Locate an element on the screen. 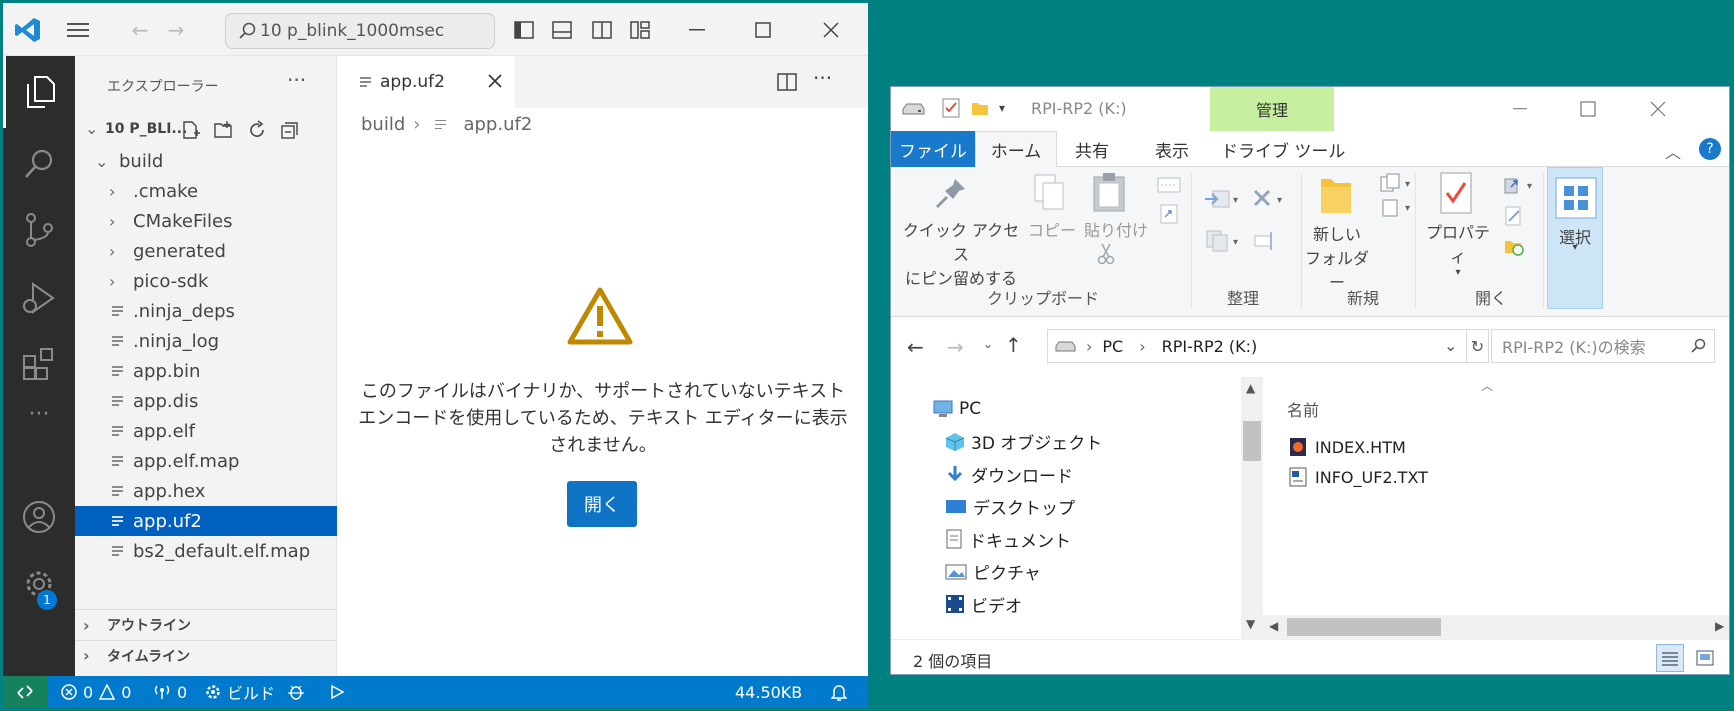 The image size is (1734, 711). address-bar: › PC › RPI-RP2 (K:) ⌄ is located at coordinates (1257, 346).